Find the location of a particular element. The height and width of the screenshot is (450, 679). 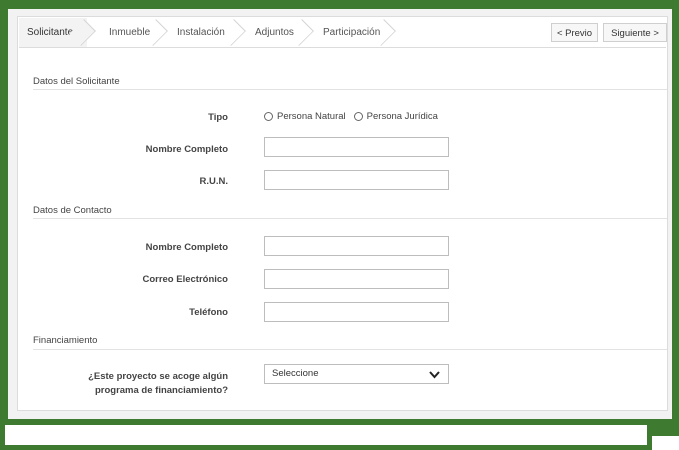

run-label: R.U.N. is located at coordinates (214, 181).